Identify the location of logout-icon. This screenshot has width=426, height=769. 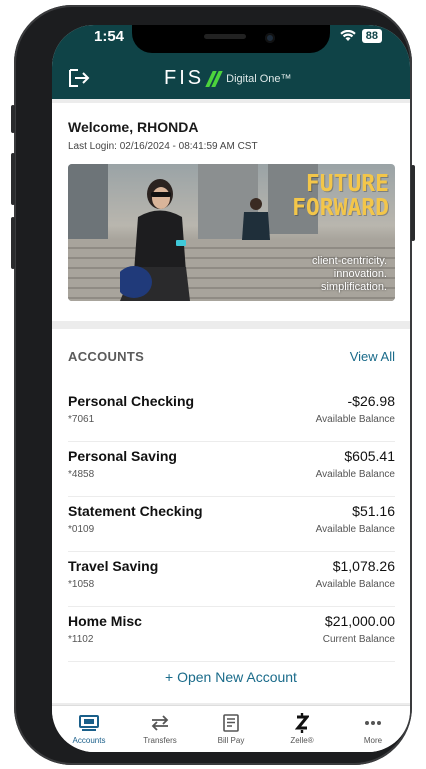
(79, 78).